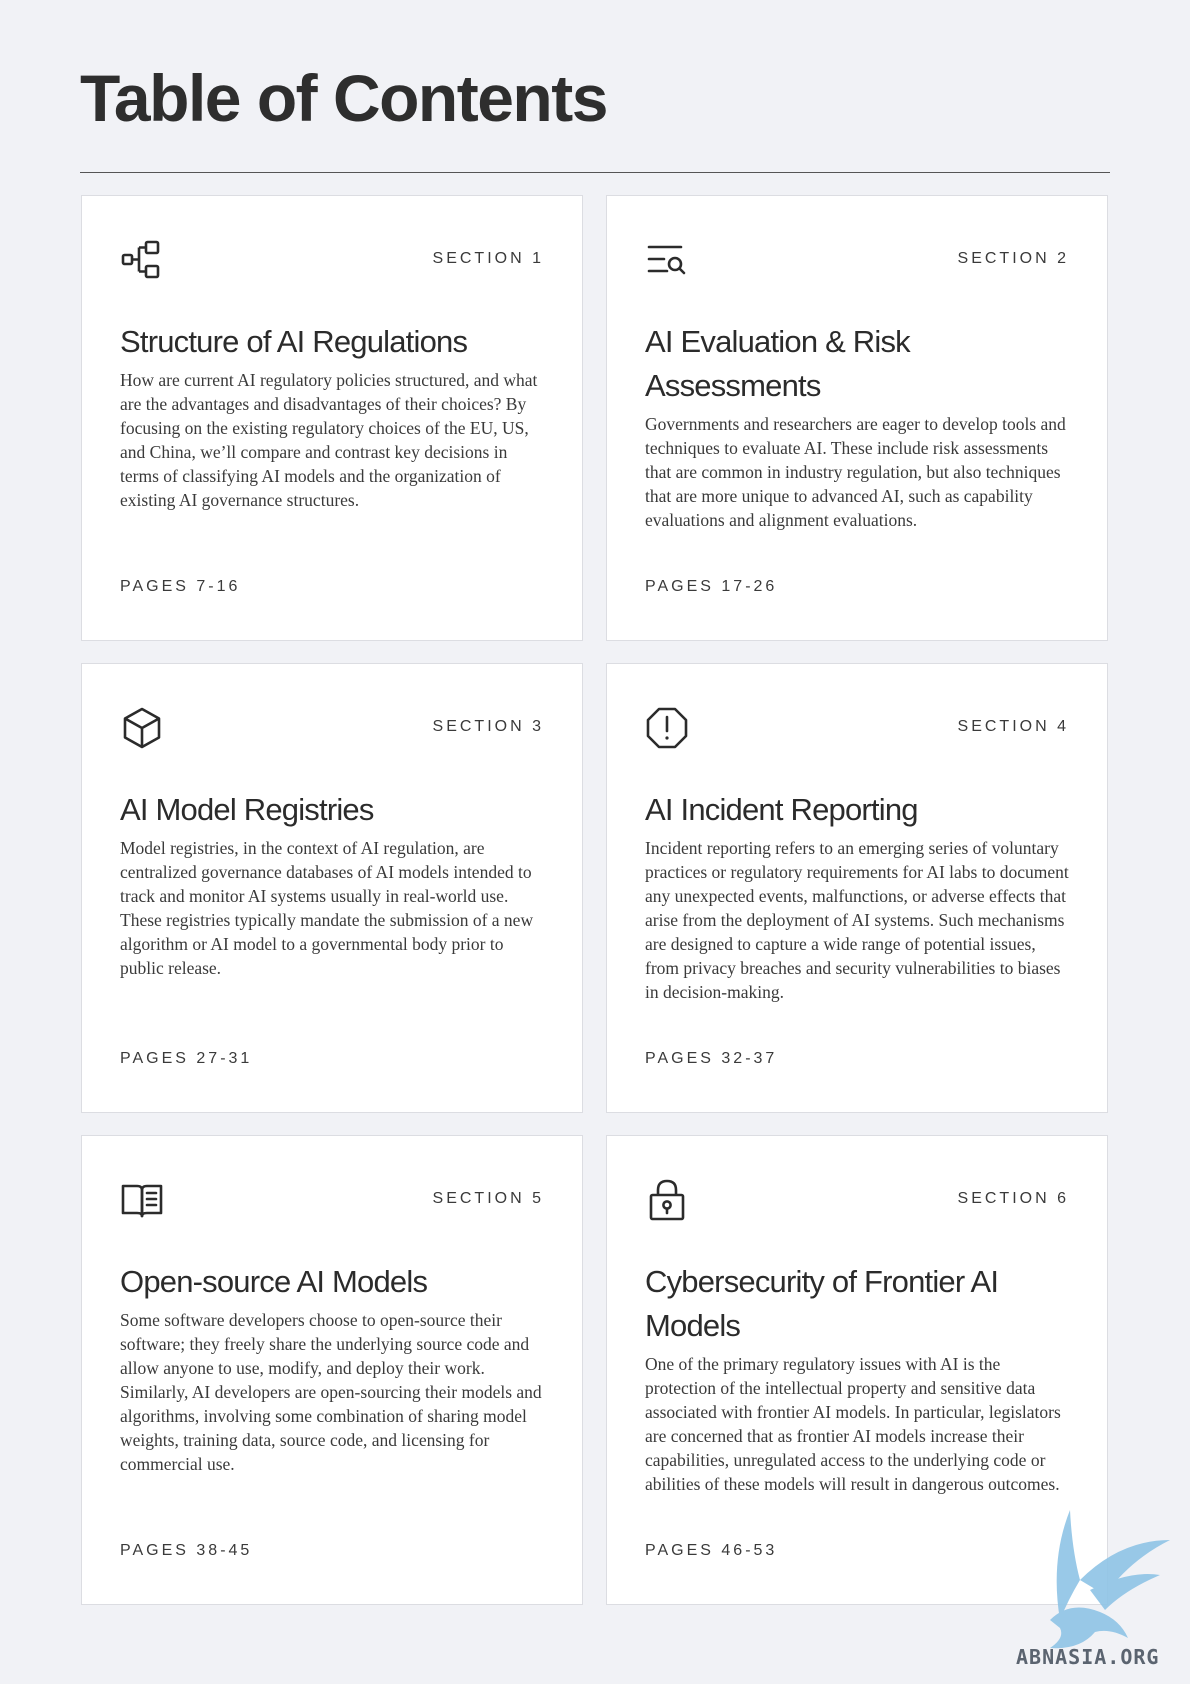 The height and width of the screenshot is (1684, 1190). What do you see at coordinates (488, 258) in the screenshot?
I see `section-label: SECTION 1` at bounding box center [488, 258].